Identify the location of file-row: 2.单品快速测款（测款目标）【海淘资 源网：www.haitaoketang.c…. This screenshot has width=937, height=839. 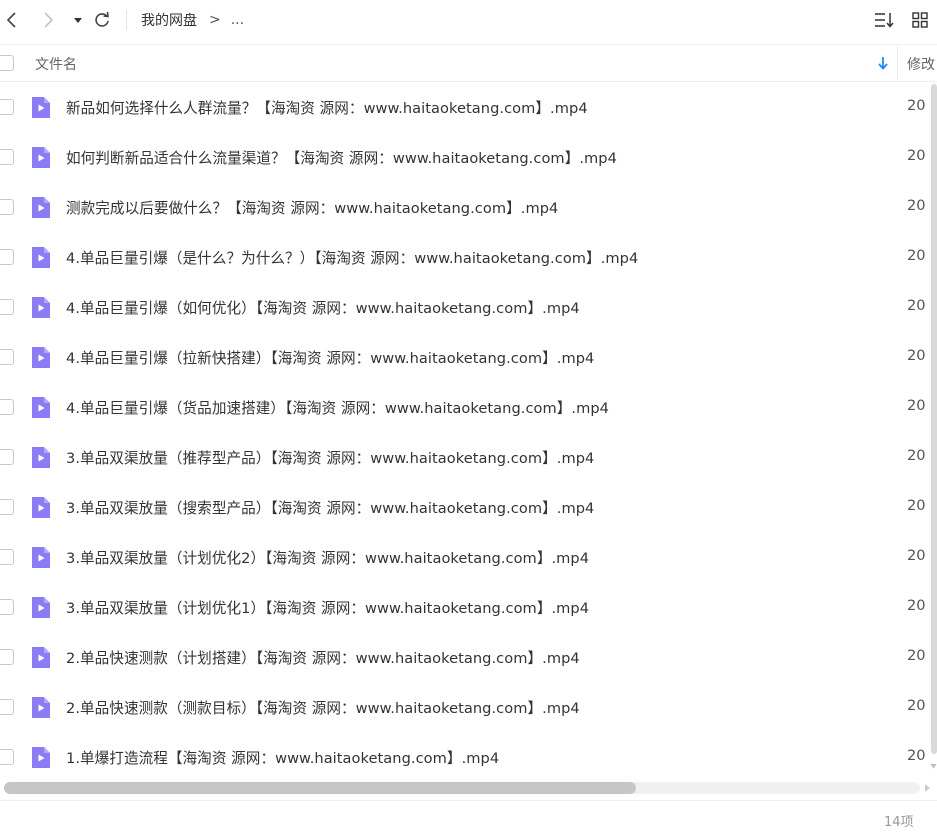
(463, 707).